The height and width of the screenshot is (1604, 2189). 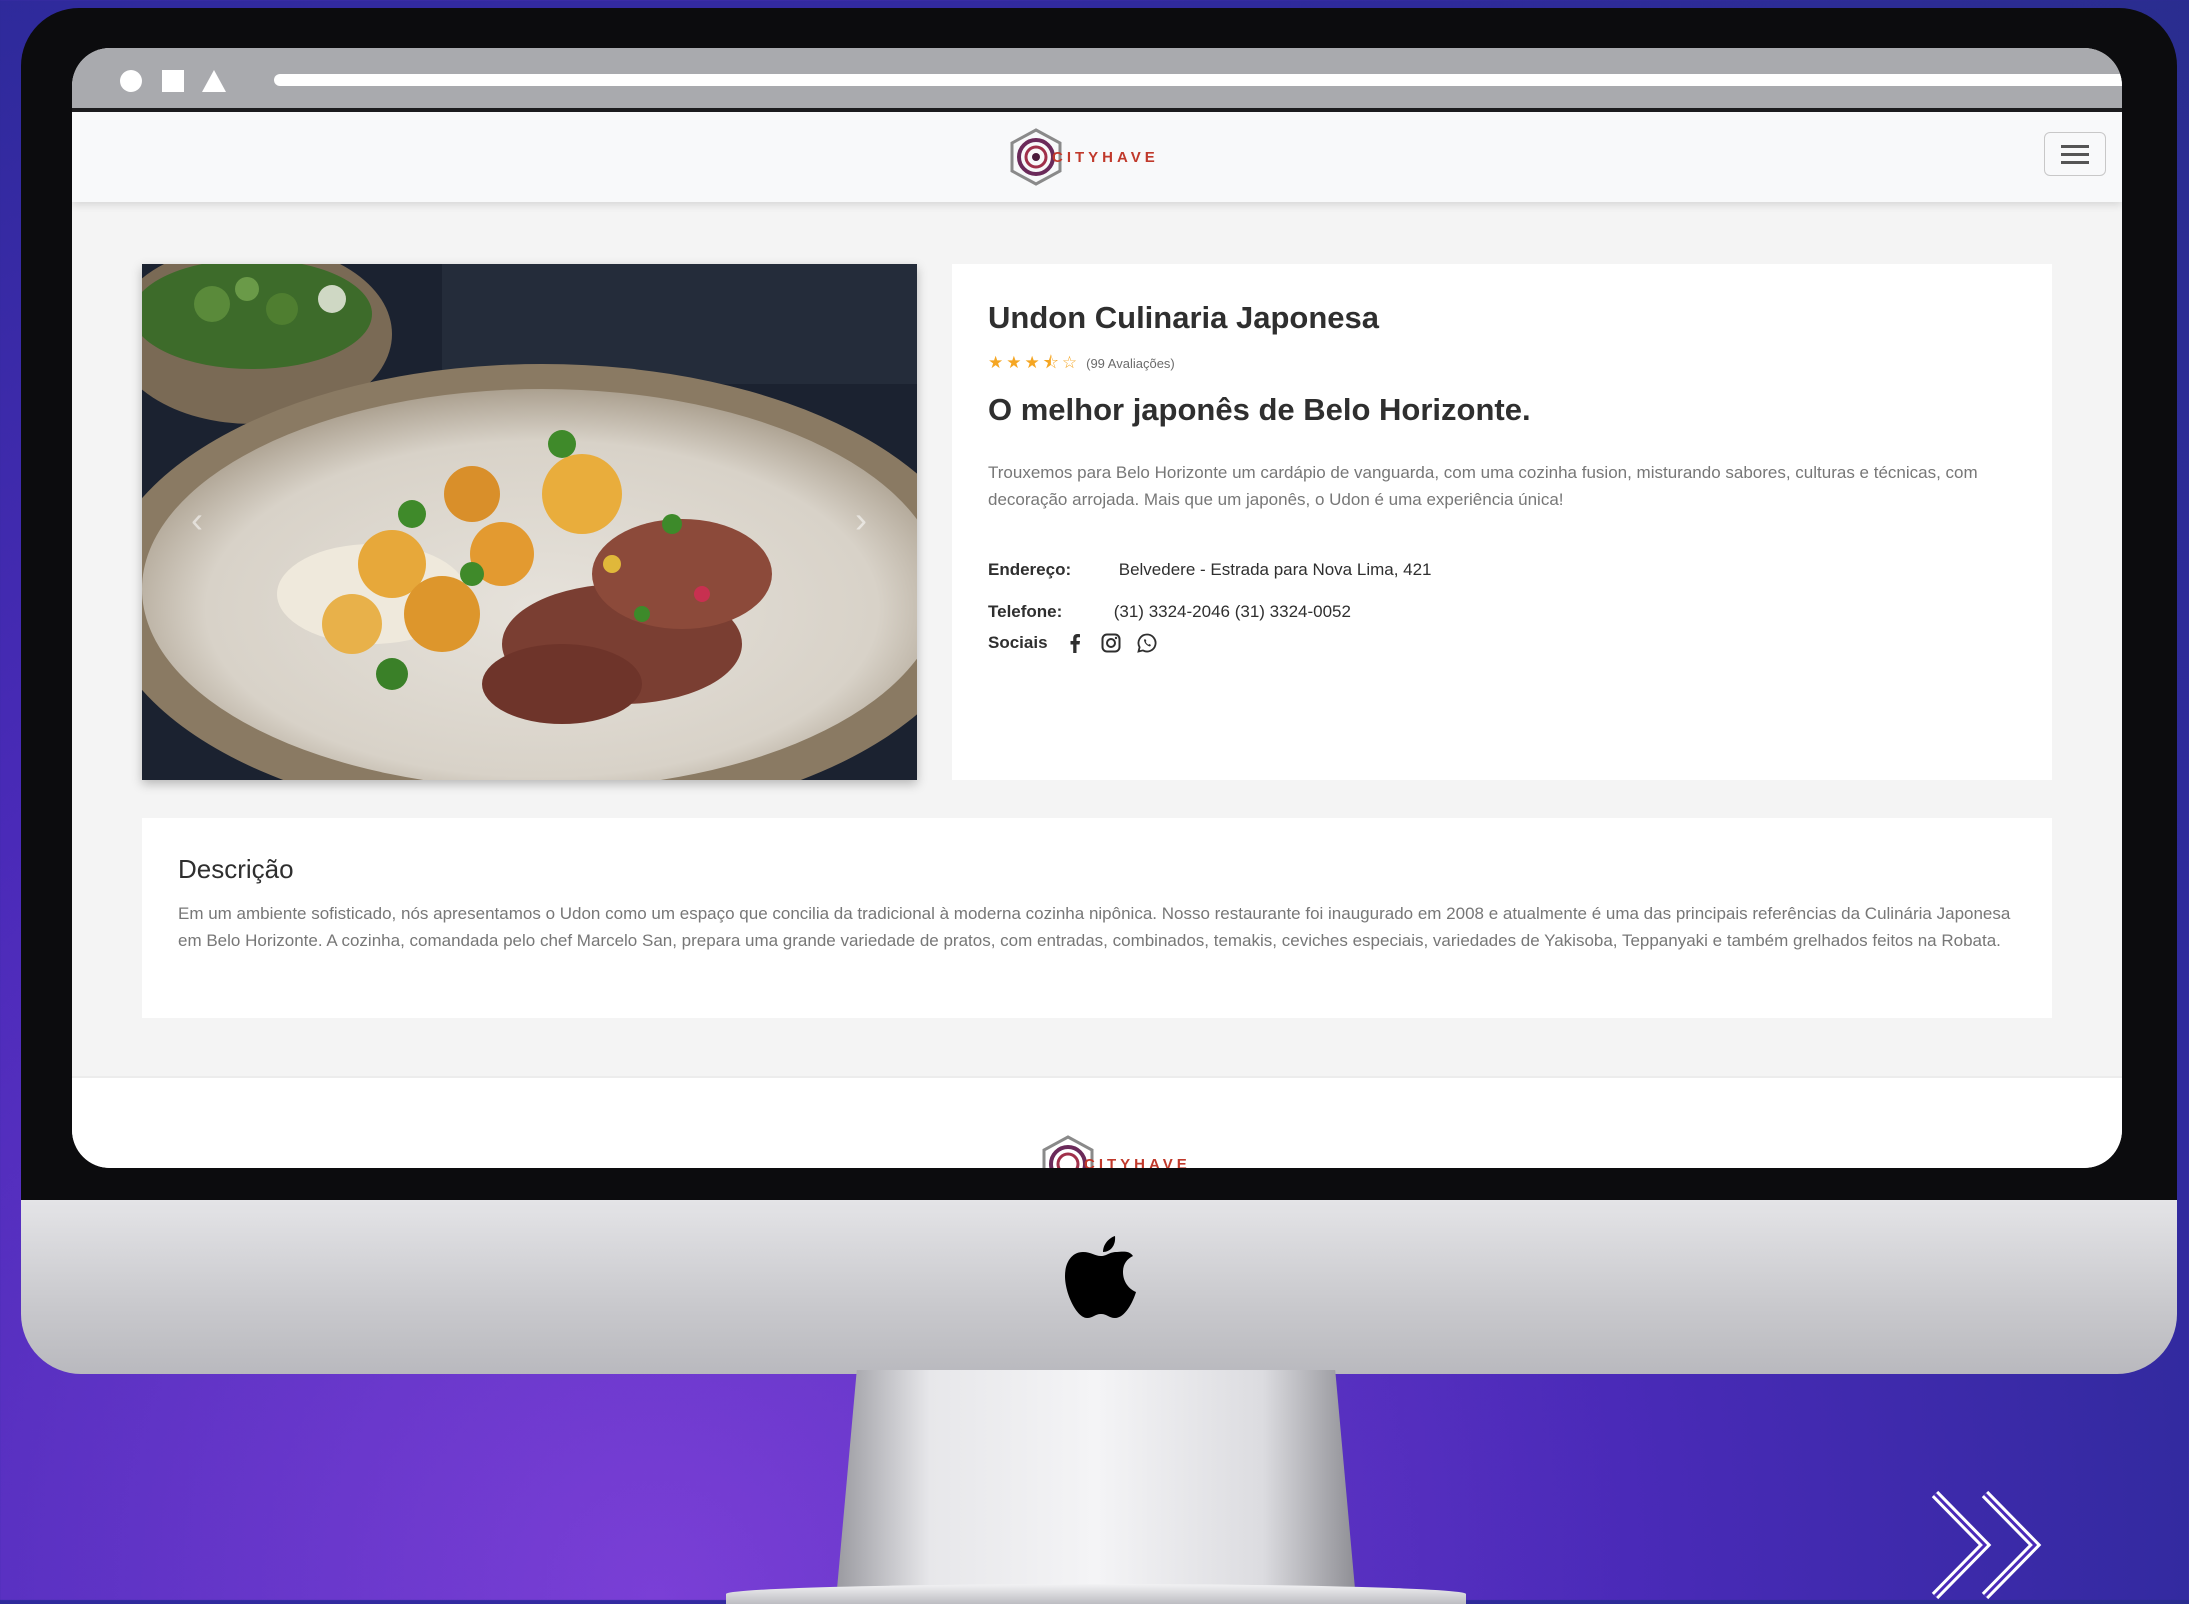 I want to click on double-chevron-right-icon, so click(x=1986, y=1545).